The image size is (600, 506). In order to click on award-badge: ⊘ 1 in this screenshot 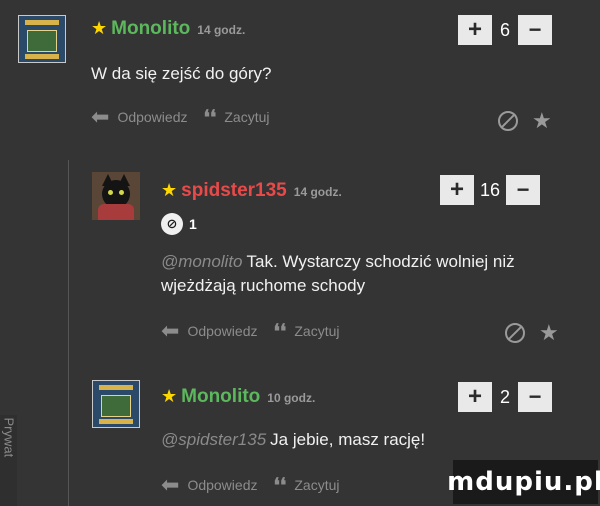, I will do `click(179, 224)`.